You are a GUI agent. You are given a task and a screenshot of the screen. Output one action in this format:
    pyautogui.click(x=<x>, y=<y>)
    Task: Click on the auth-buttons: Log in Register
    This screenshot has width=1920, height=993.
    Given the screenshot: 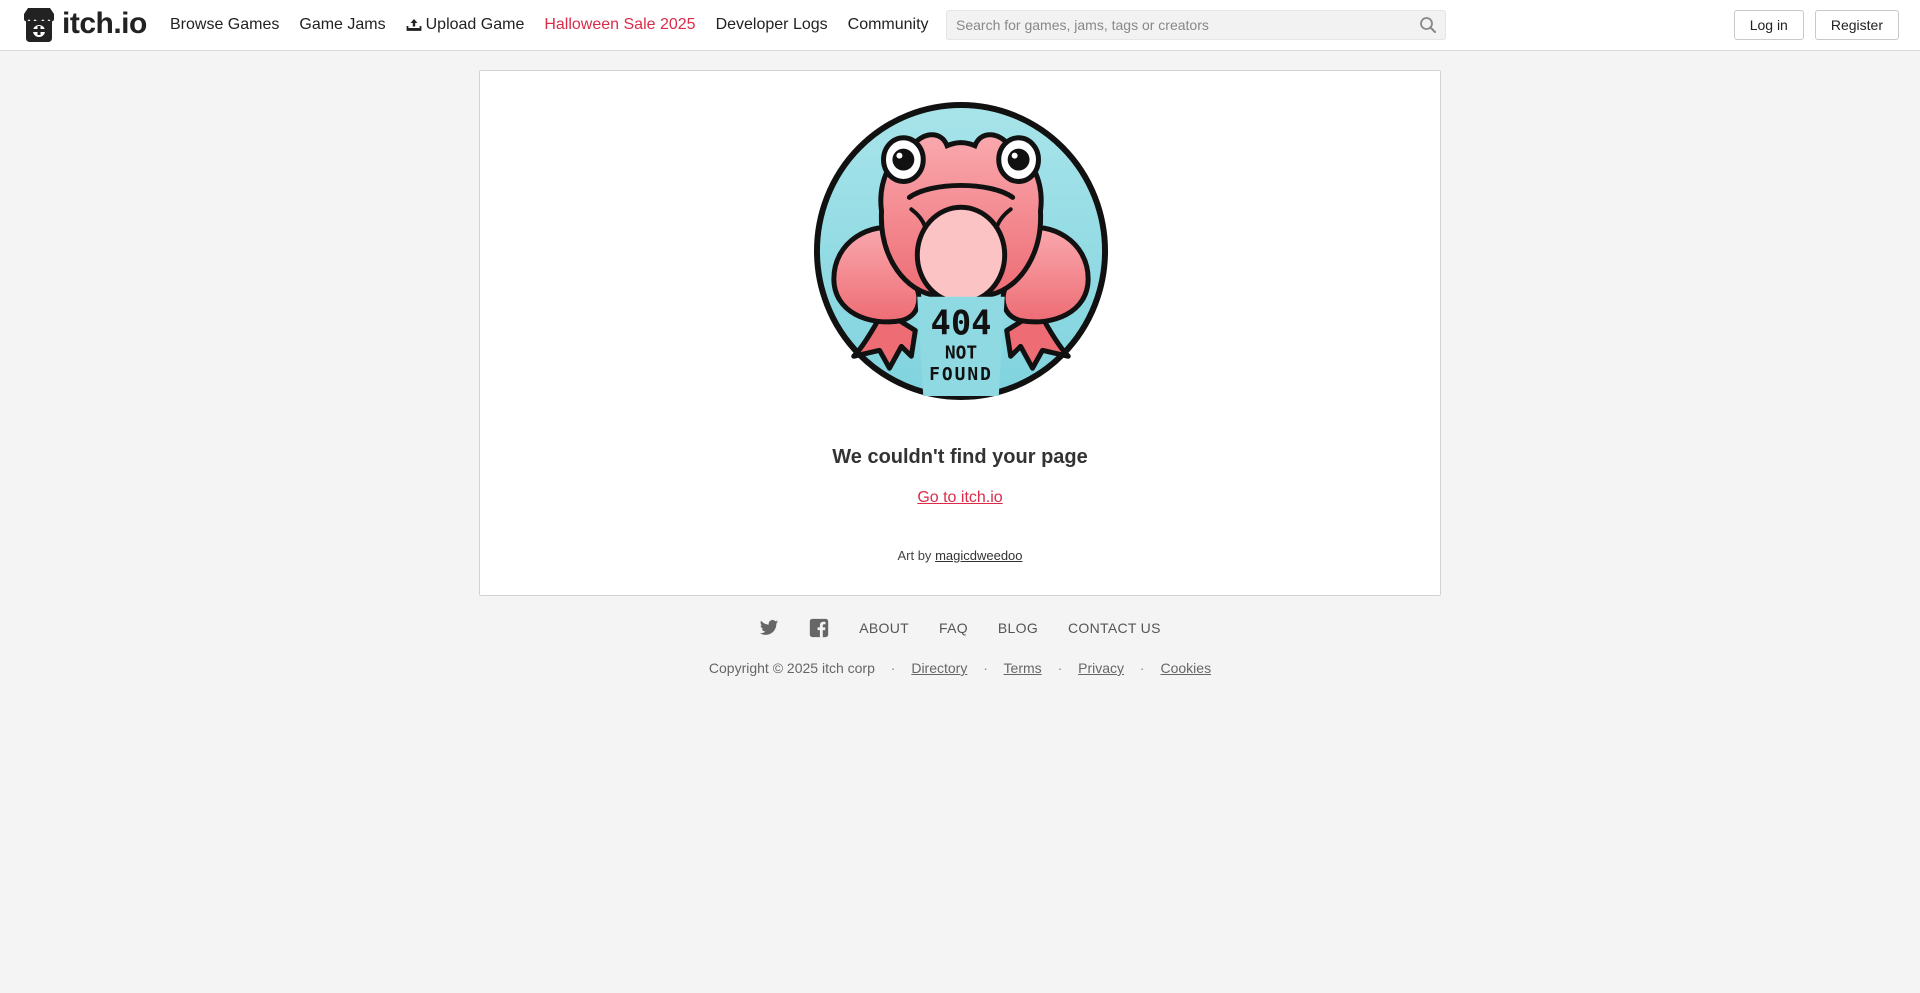 What is the action you would take?
    pyautogui.click(x=1816, y=25)
    